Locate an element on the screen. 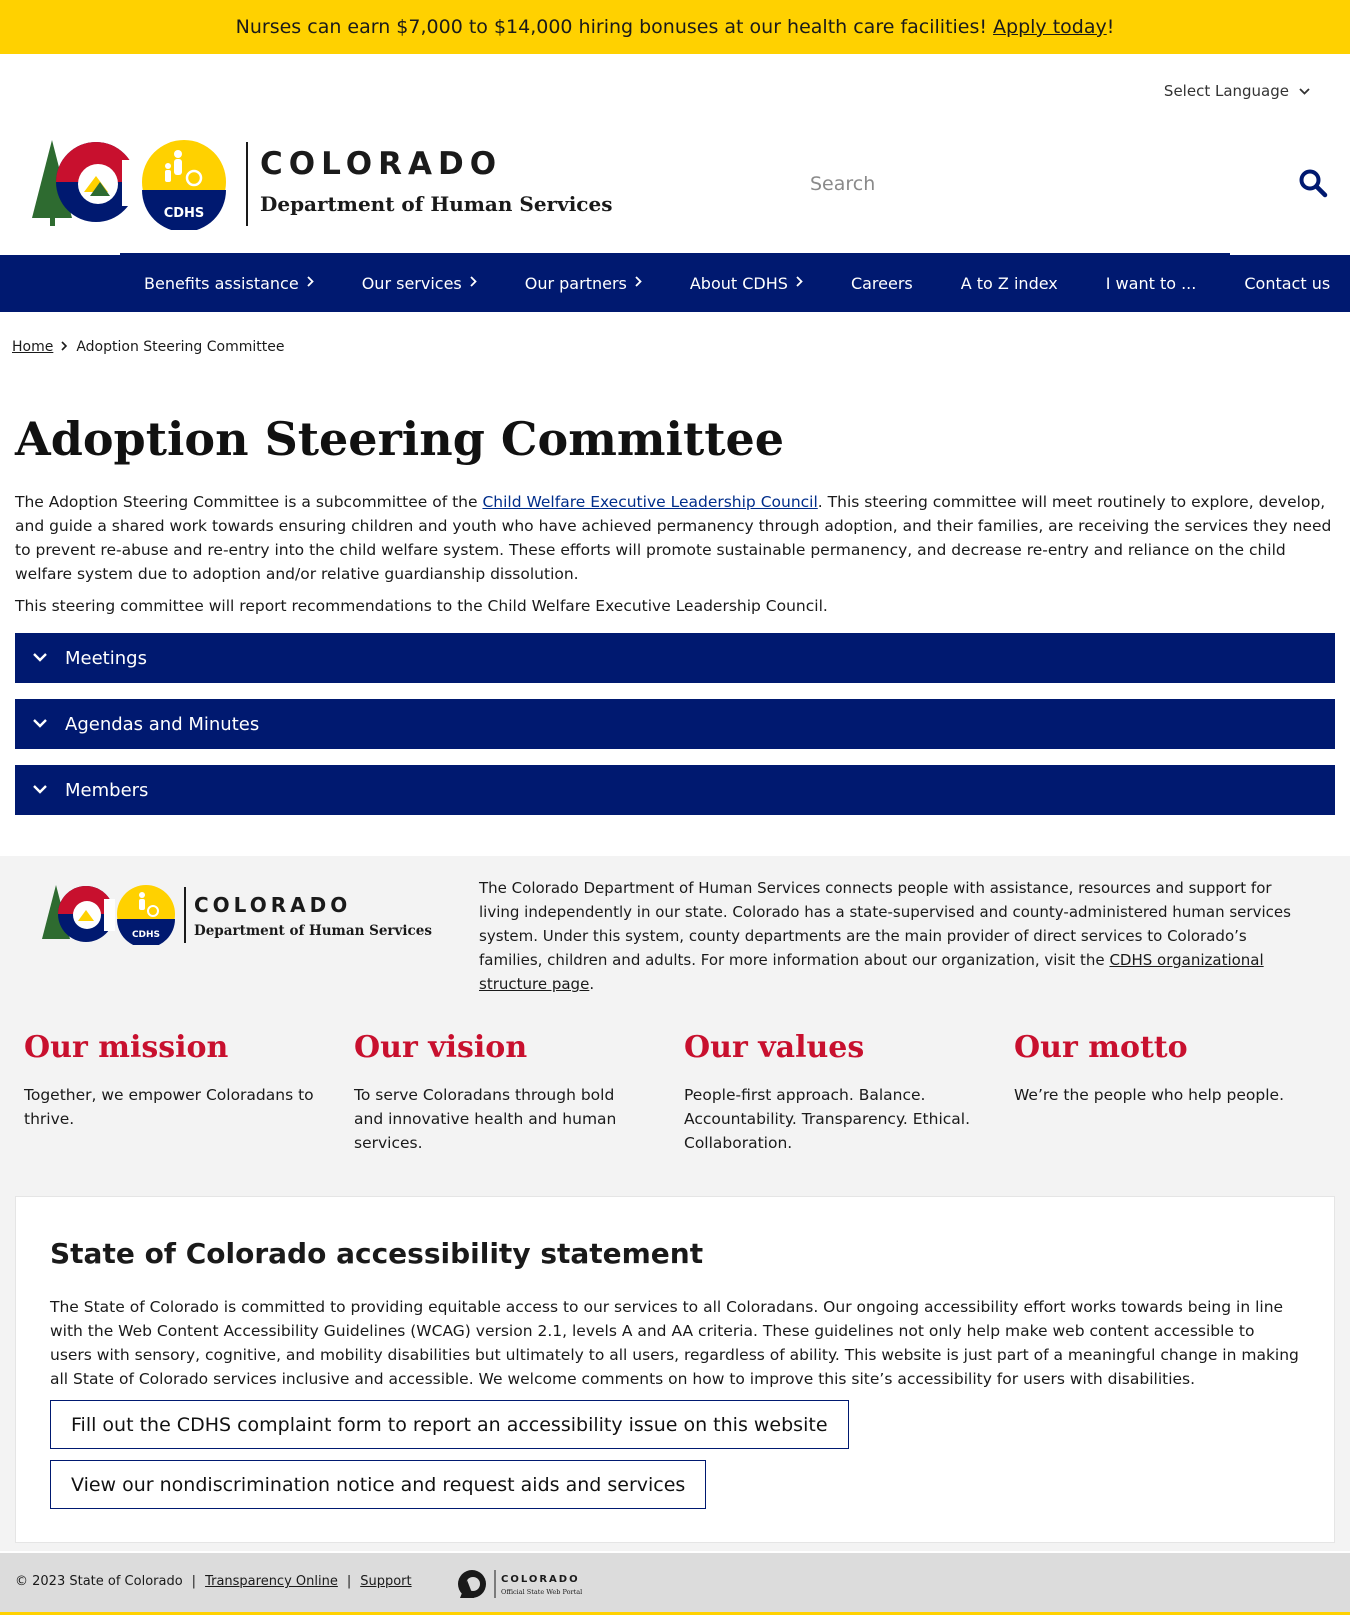  language-select: Select Language is located at coordinates (1237, 91).